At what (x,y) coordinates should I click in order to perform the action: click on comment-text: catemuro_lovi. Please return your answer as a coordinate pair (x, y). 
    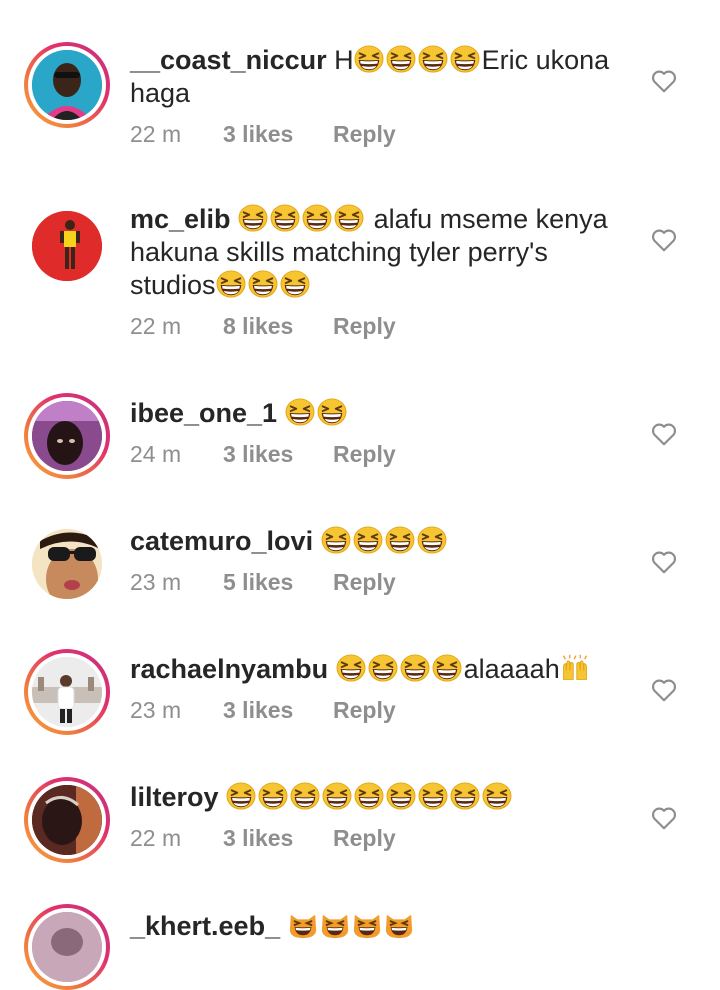
    Looking at the image, I should click on (382, 541).